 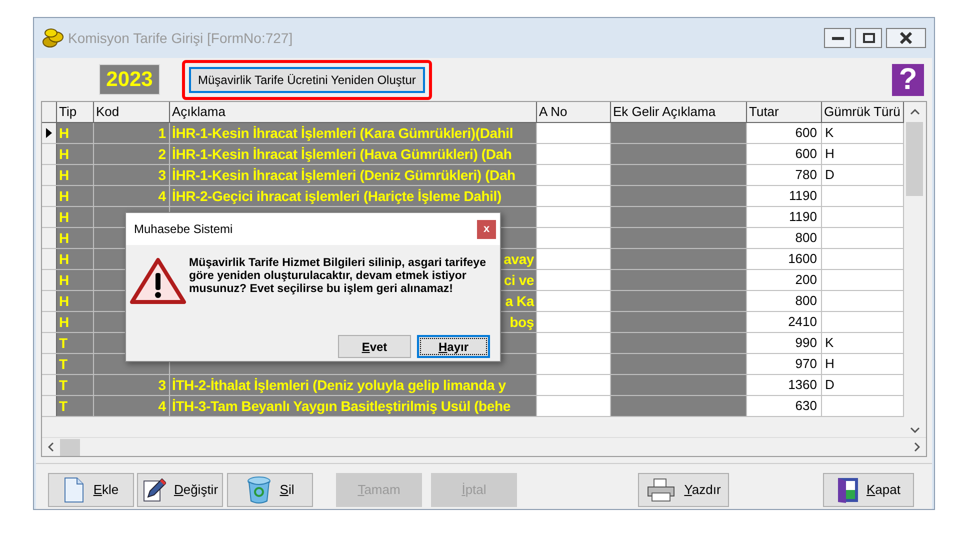 What do you see at coordinates (74, 490) in the screenshot?
I see `document-icon` at bounding box center [74, 490].